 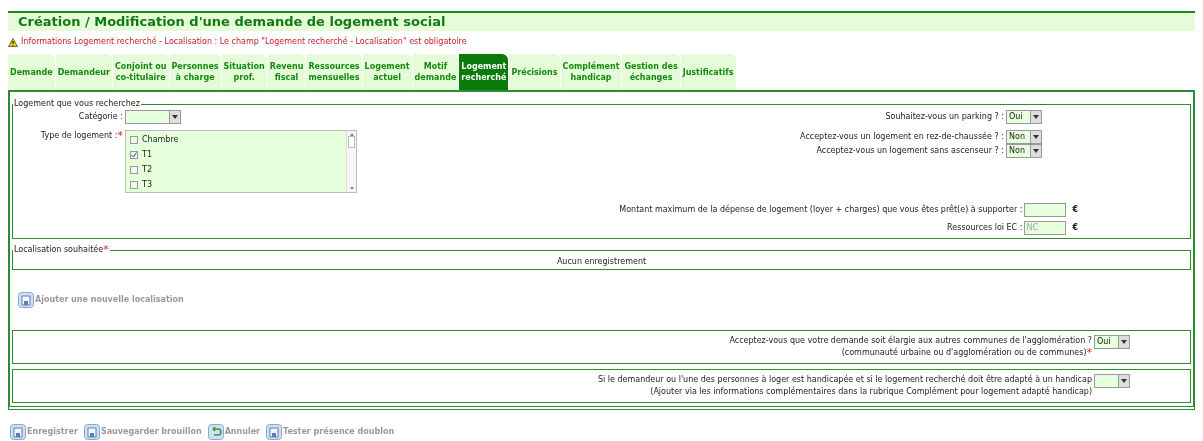 What do you see at coordinates (964, 353) in the screenshot?
I see `question-note: (communauté urbaine ou d'agglomération ou de communes)` at bounding box center [964, 353].